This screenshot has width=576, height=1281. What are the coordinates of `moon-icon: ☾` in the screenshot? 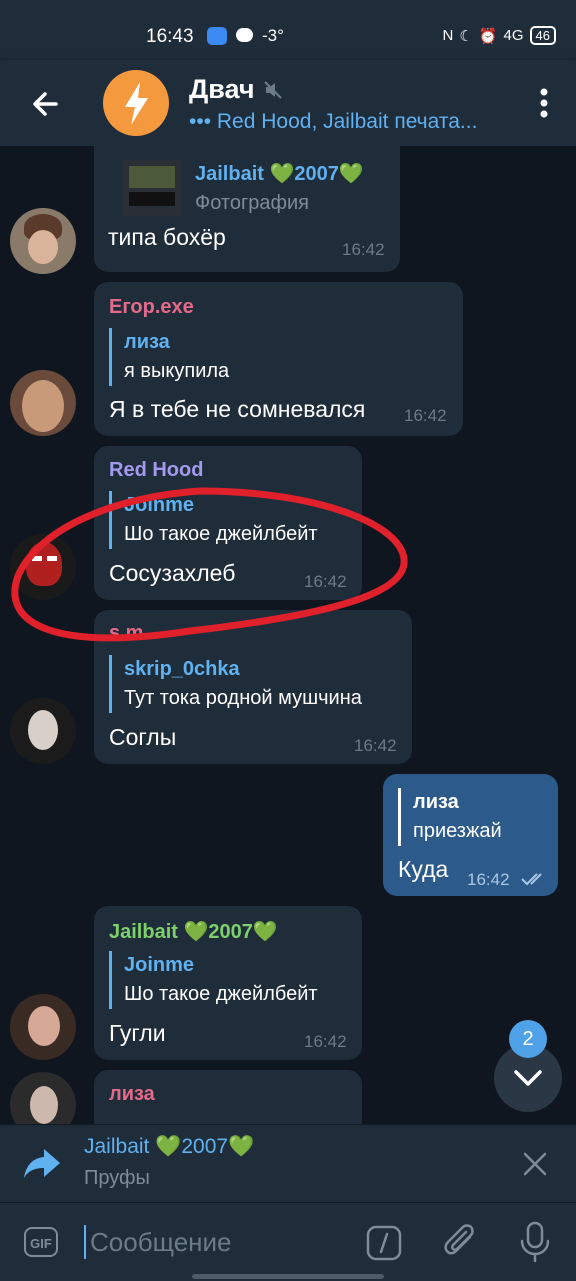 It's located at (466, 36).